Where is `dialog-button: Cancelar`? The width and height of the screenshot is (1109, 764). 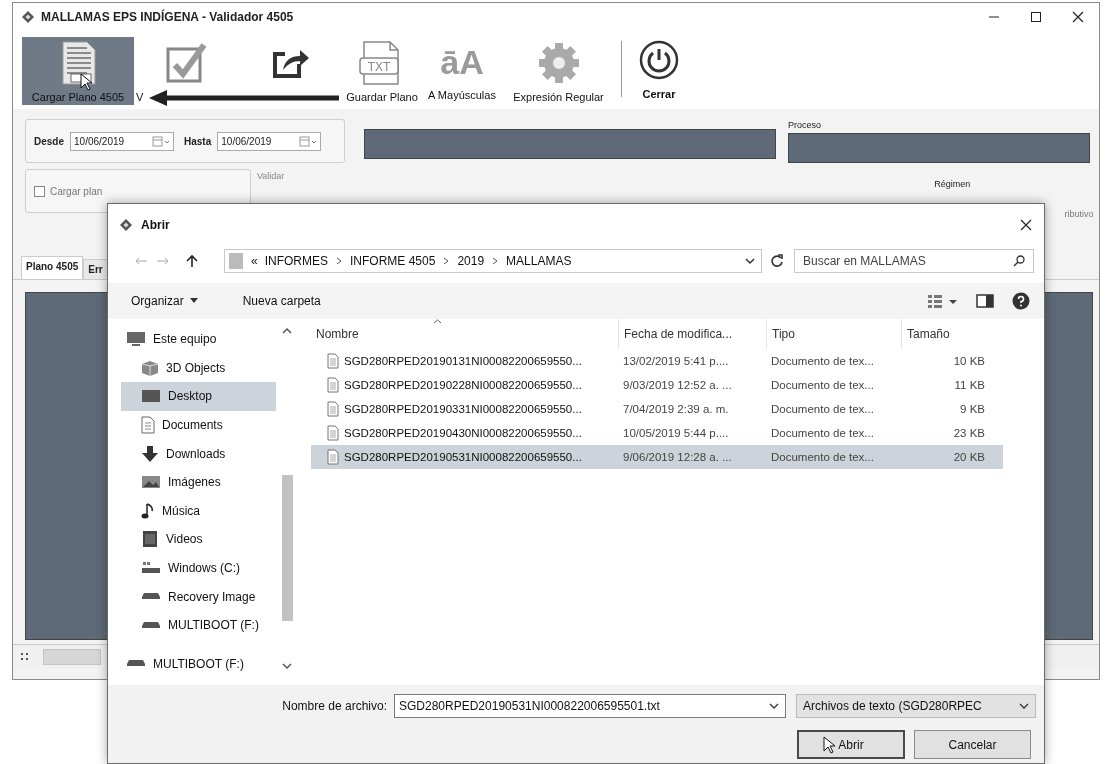 dialog-button: Cancelar is located at coordinates (972, 744).